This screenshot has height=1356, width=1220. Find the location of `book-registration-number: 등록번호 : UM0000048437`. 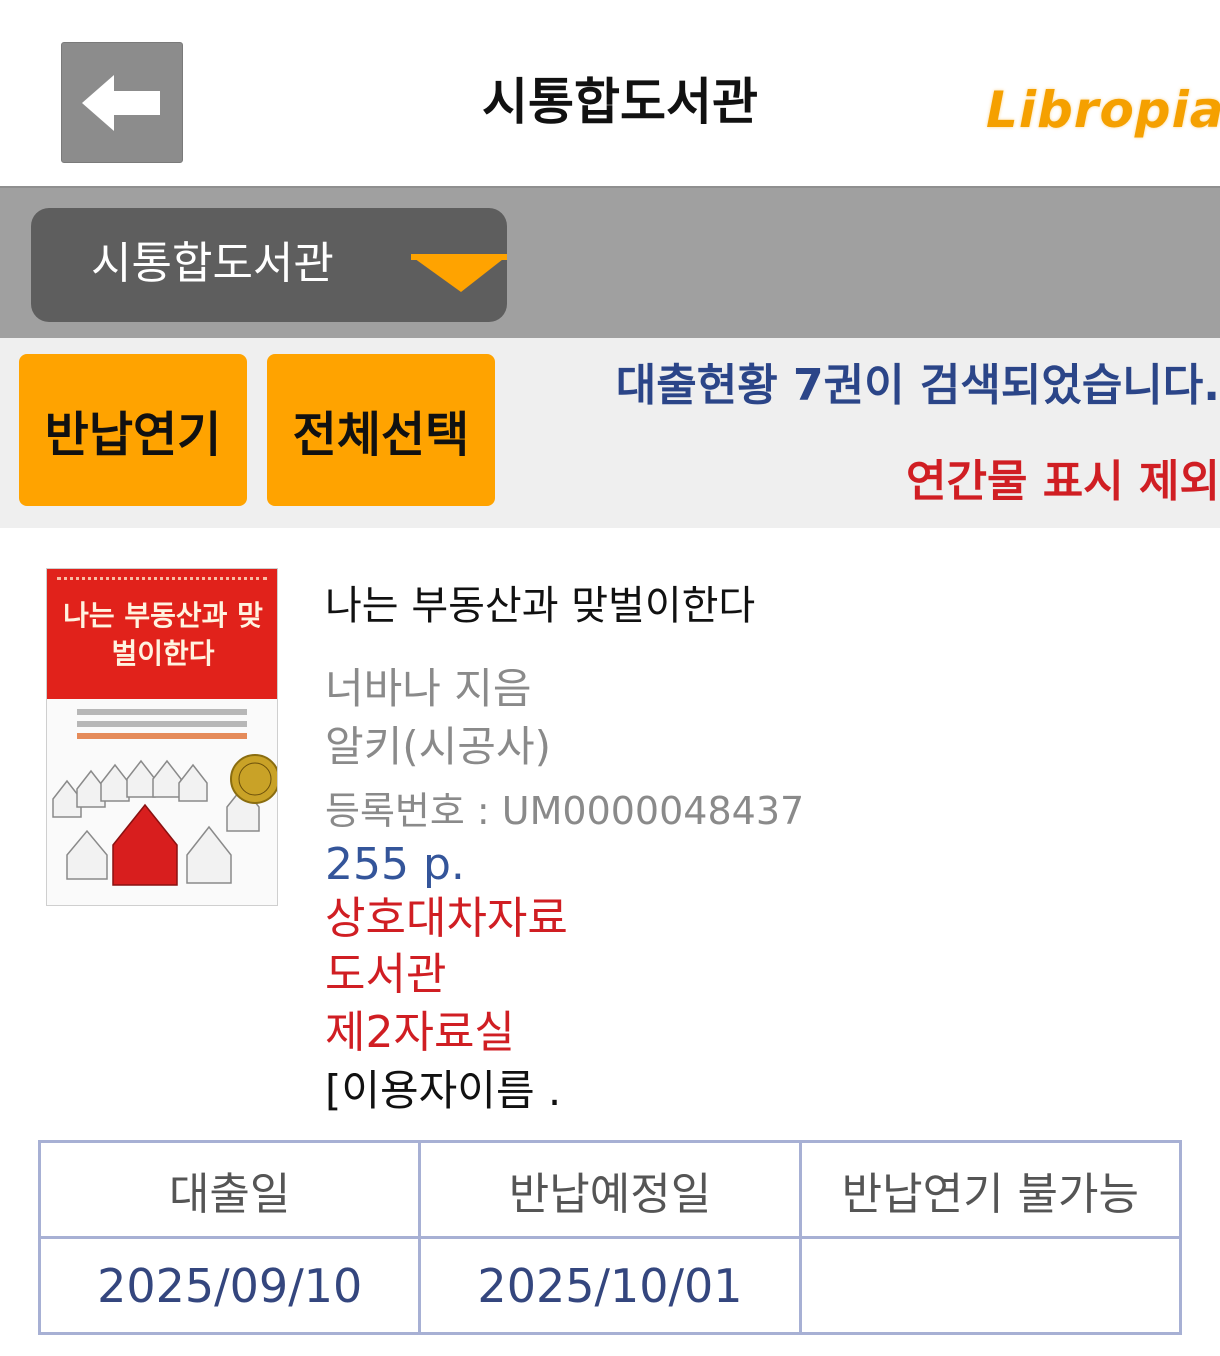

book-registration-number: 등록번호 : UM0000048437 is located at coordinates (565, 811).